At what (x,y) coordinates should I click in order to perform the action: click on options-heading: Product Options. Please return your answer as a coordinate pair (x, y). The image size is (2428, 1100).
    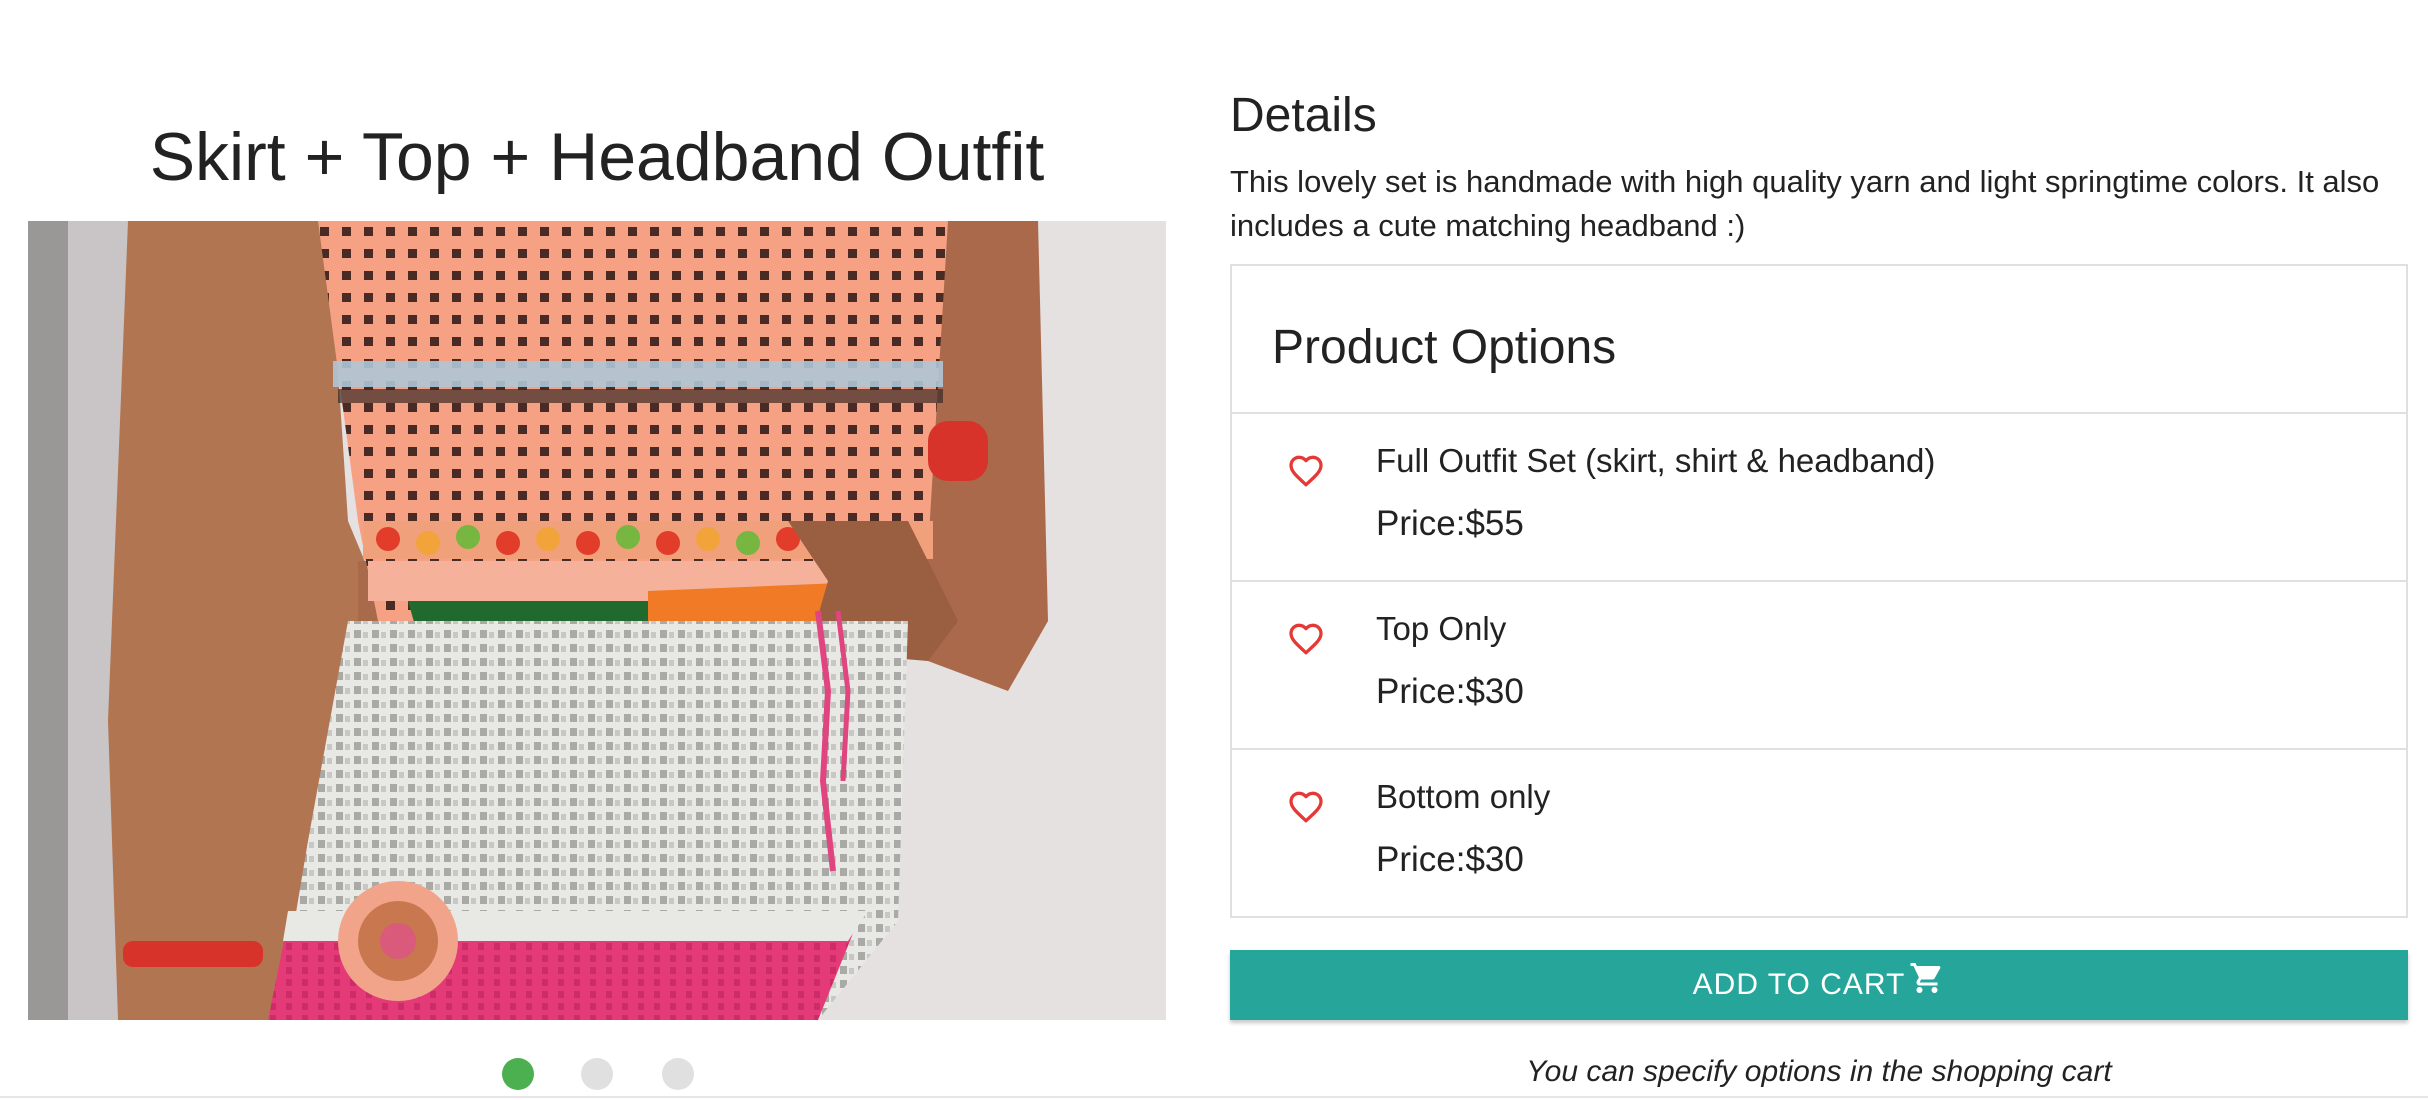
    Looking at the image, I should click on (1444, 347).